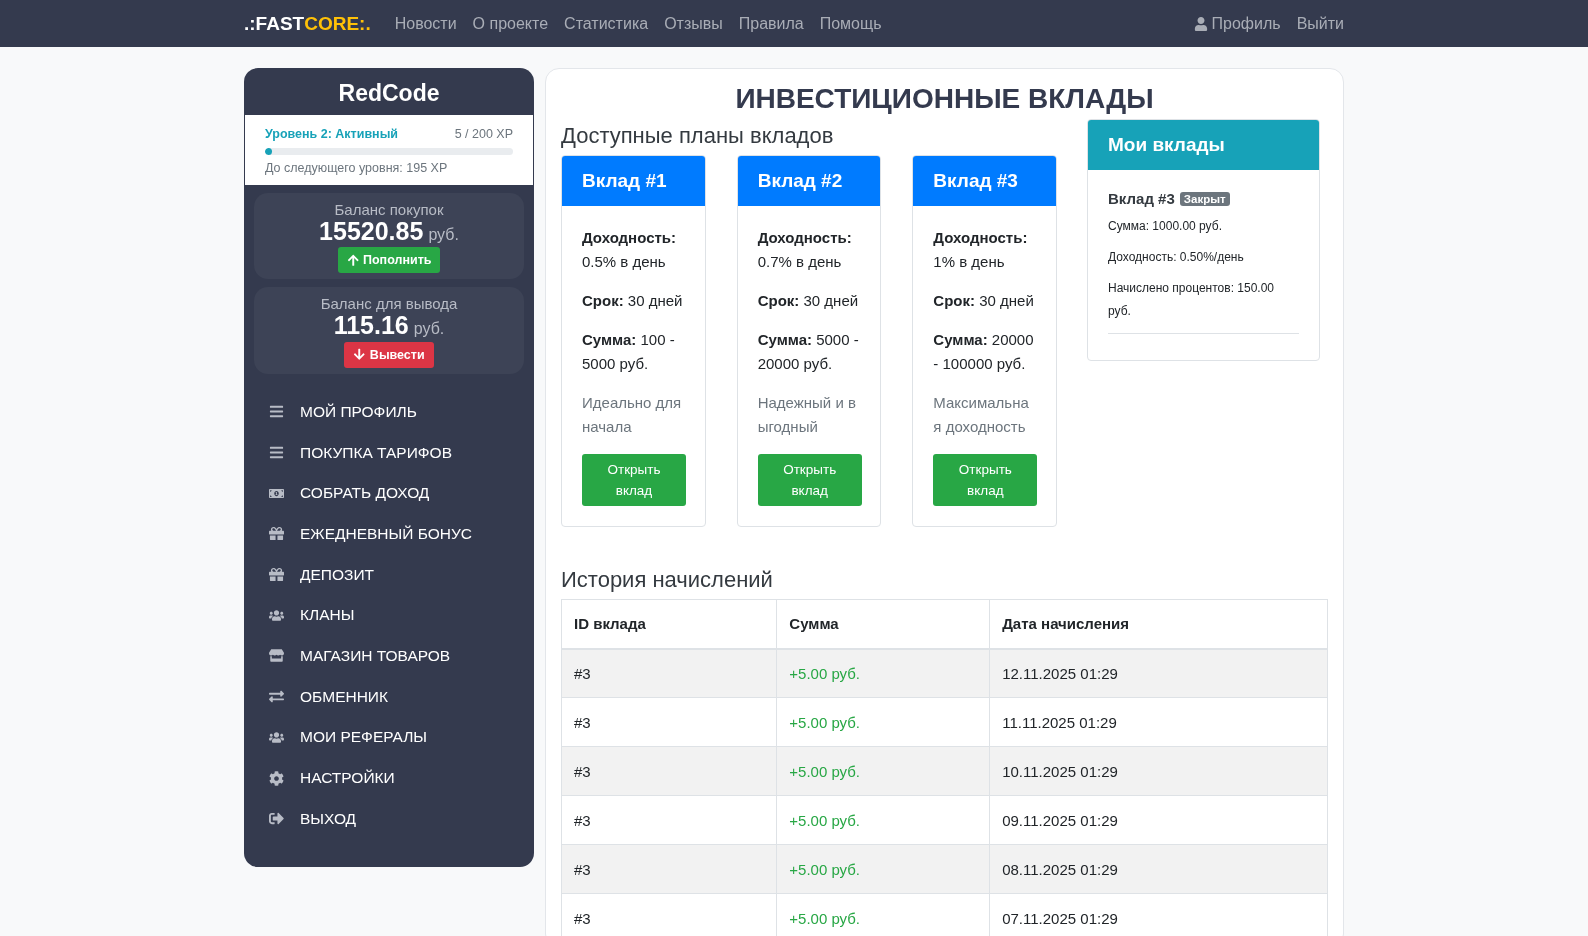 This screenshot has height=936, width=1588. Describe the element at coordinates (807, 415) in the screenshot. I see `plan-description: Надежный и выгодный` at that location.